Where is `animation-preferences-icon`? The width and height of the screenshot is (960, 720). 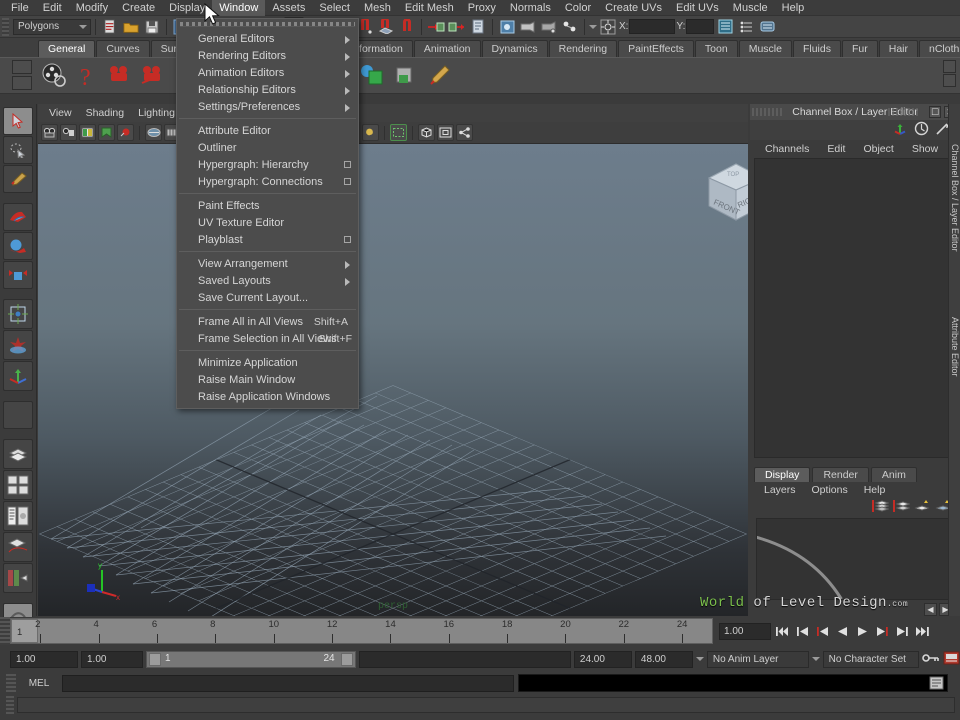 animation-preferences-icon is located at coordinates (951, 659).